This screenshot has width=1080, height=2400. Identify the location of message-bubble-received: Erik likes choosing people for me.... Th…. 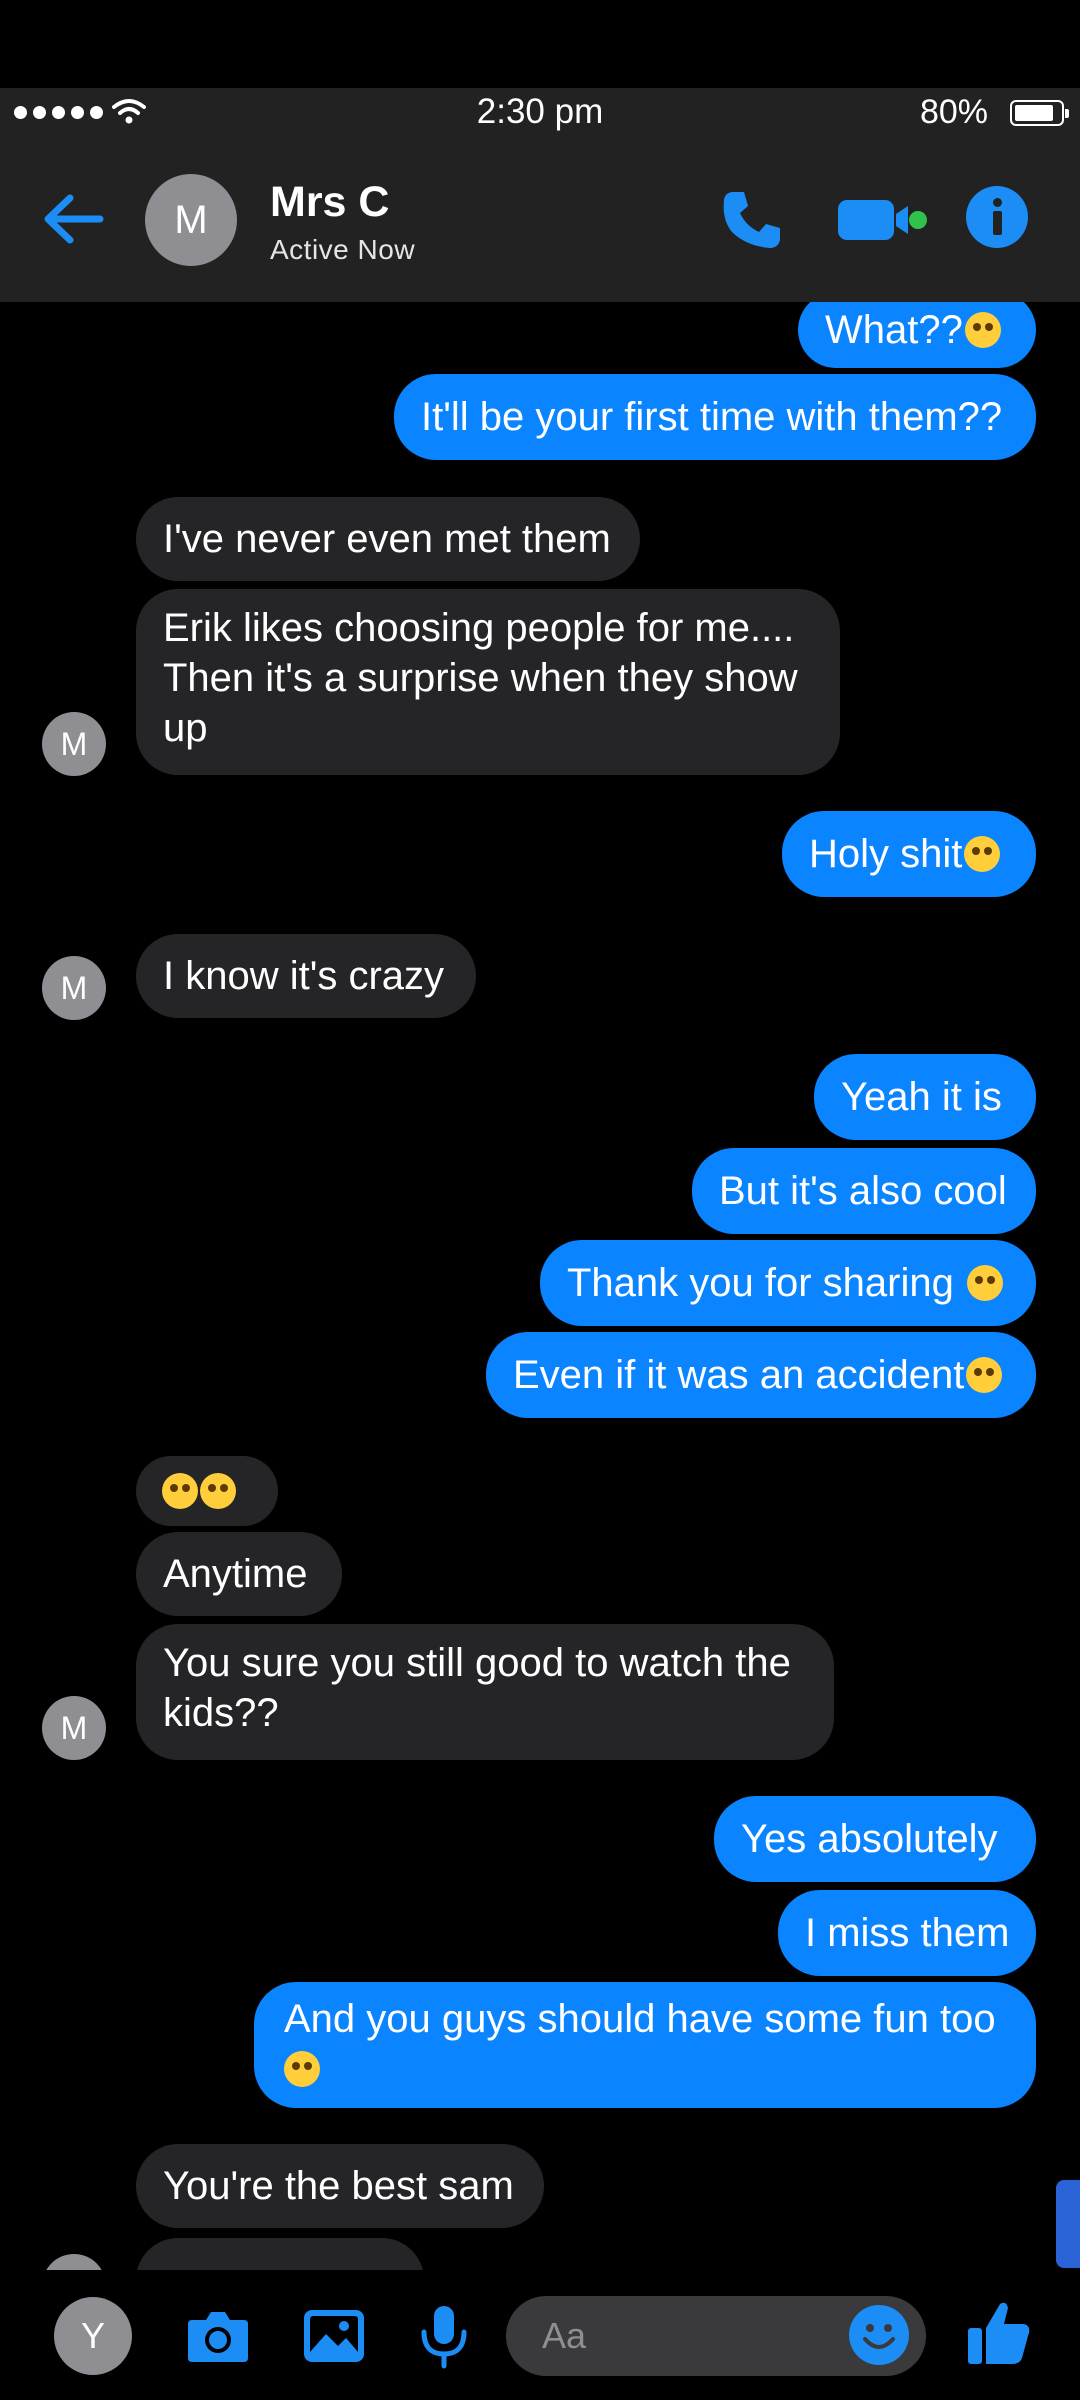
(488, 682).